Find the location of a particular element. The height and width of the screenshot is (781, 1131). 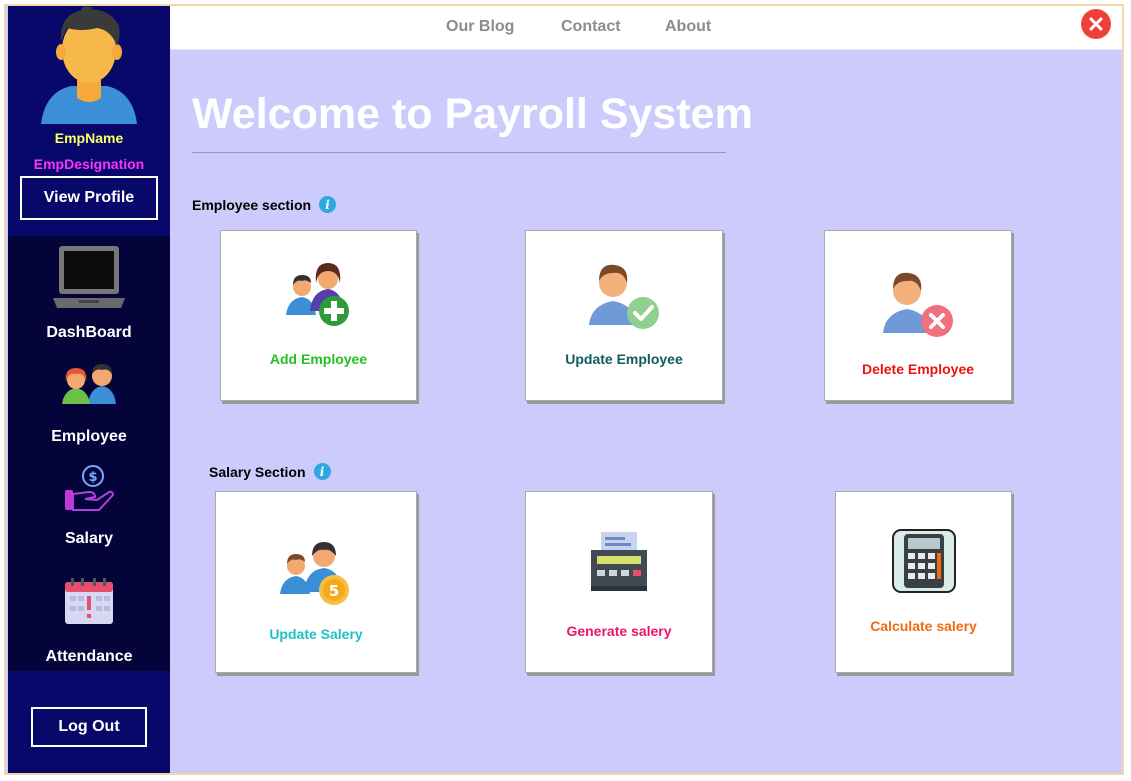

card-label: Update Salery is located at coordinates (316, 634).